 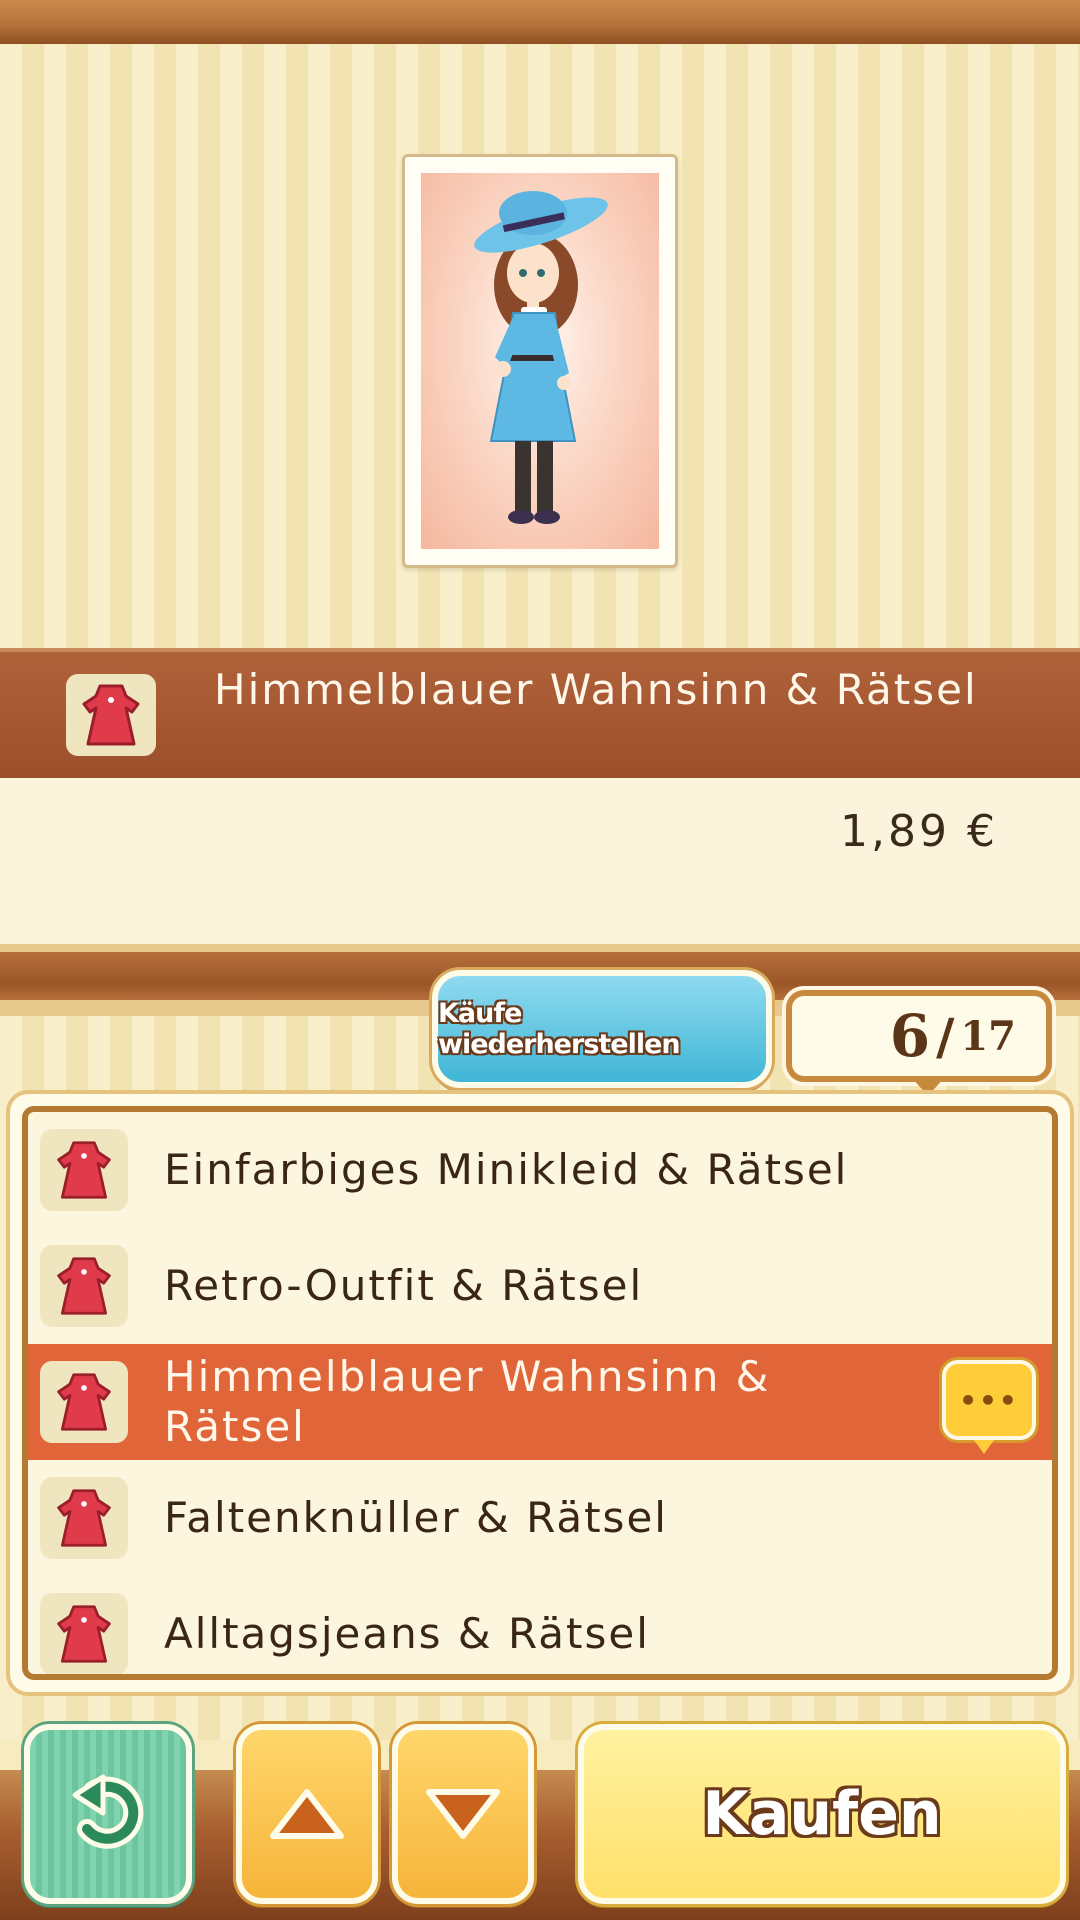 I want to click on buy-button-label: Kaufen, so click(x=822, y=1814).